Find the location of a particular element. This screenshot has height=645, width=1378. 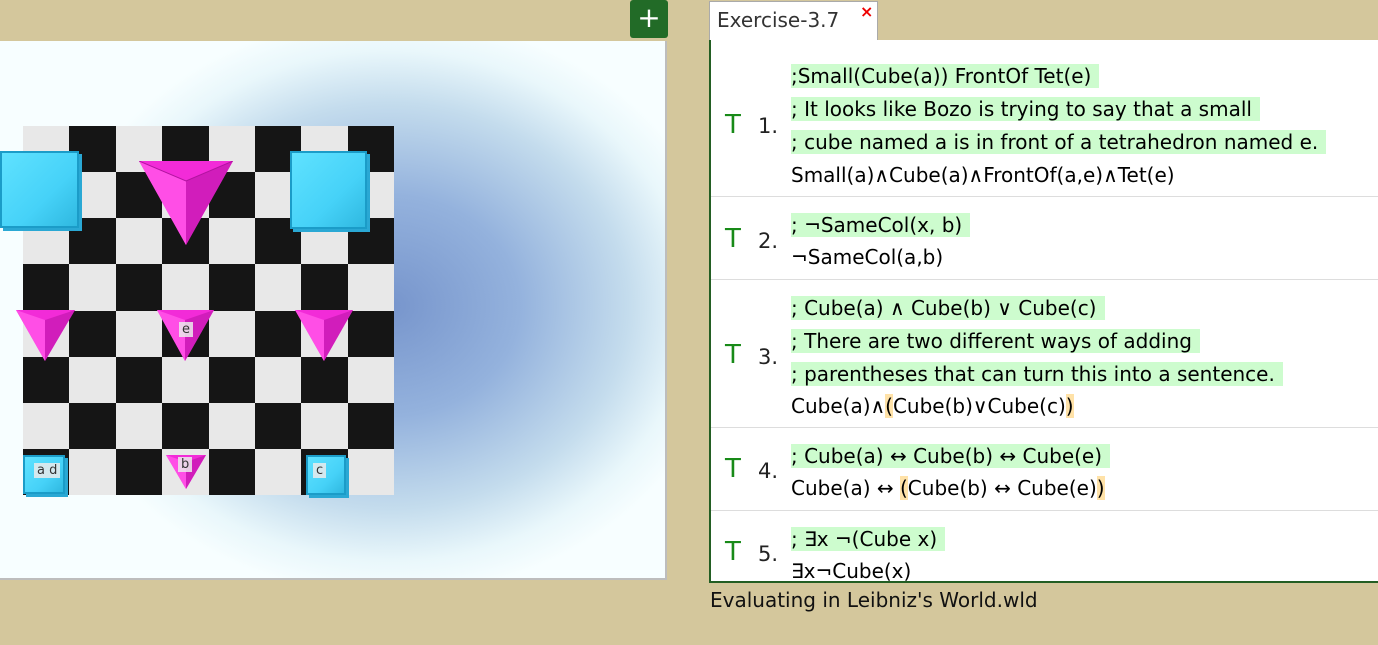

comment-text: ;Small(Cube(a)) FrontOf Tet(e) is located at coordinates (945, 76).